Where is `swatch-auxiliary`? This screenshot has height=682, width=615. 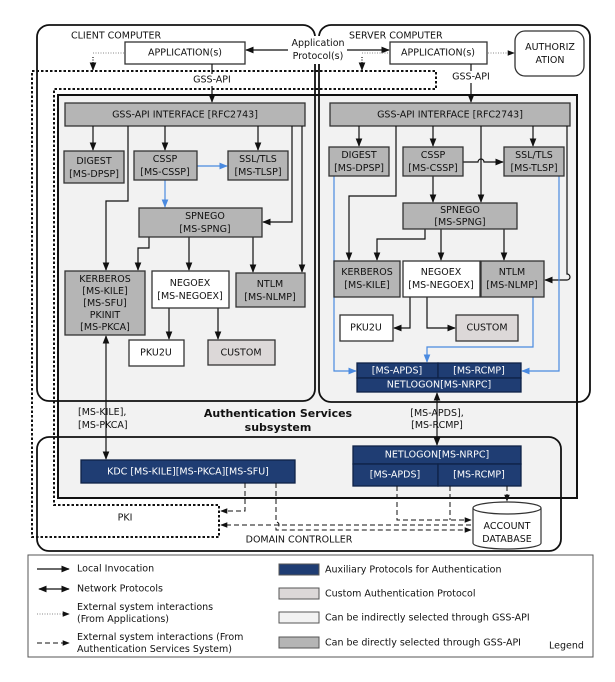
swatch-auxiliary is located at coordinates (299, 569).